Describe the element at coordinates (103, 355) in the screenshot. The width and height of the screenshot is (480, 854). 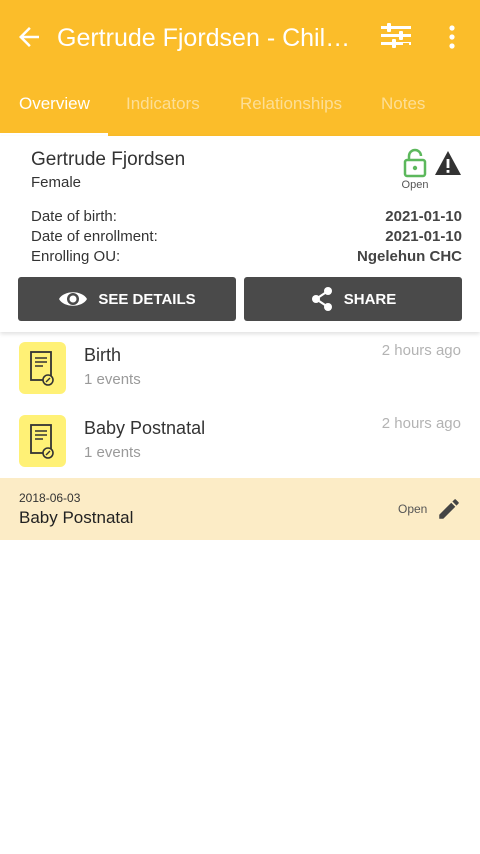
I see `stage-name: Birth` at that location.